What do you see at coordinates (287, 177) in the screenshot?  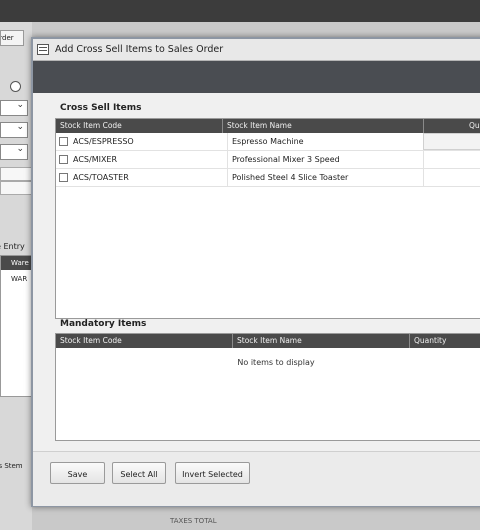 I see `stock-item-name: Polished Steel 4 Slice Toaster` at bounding box center [287, 177].